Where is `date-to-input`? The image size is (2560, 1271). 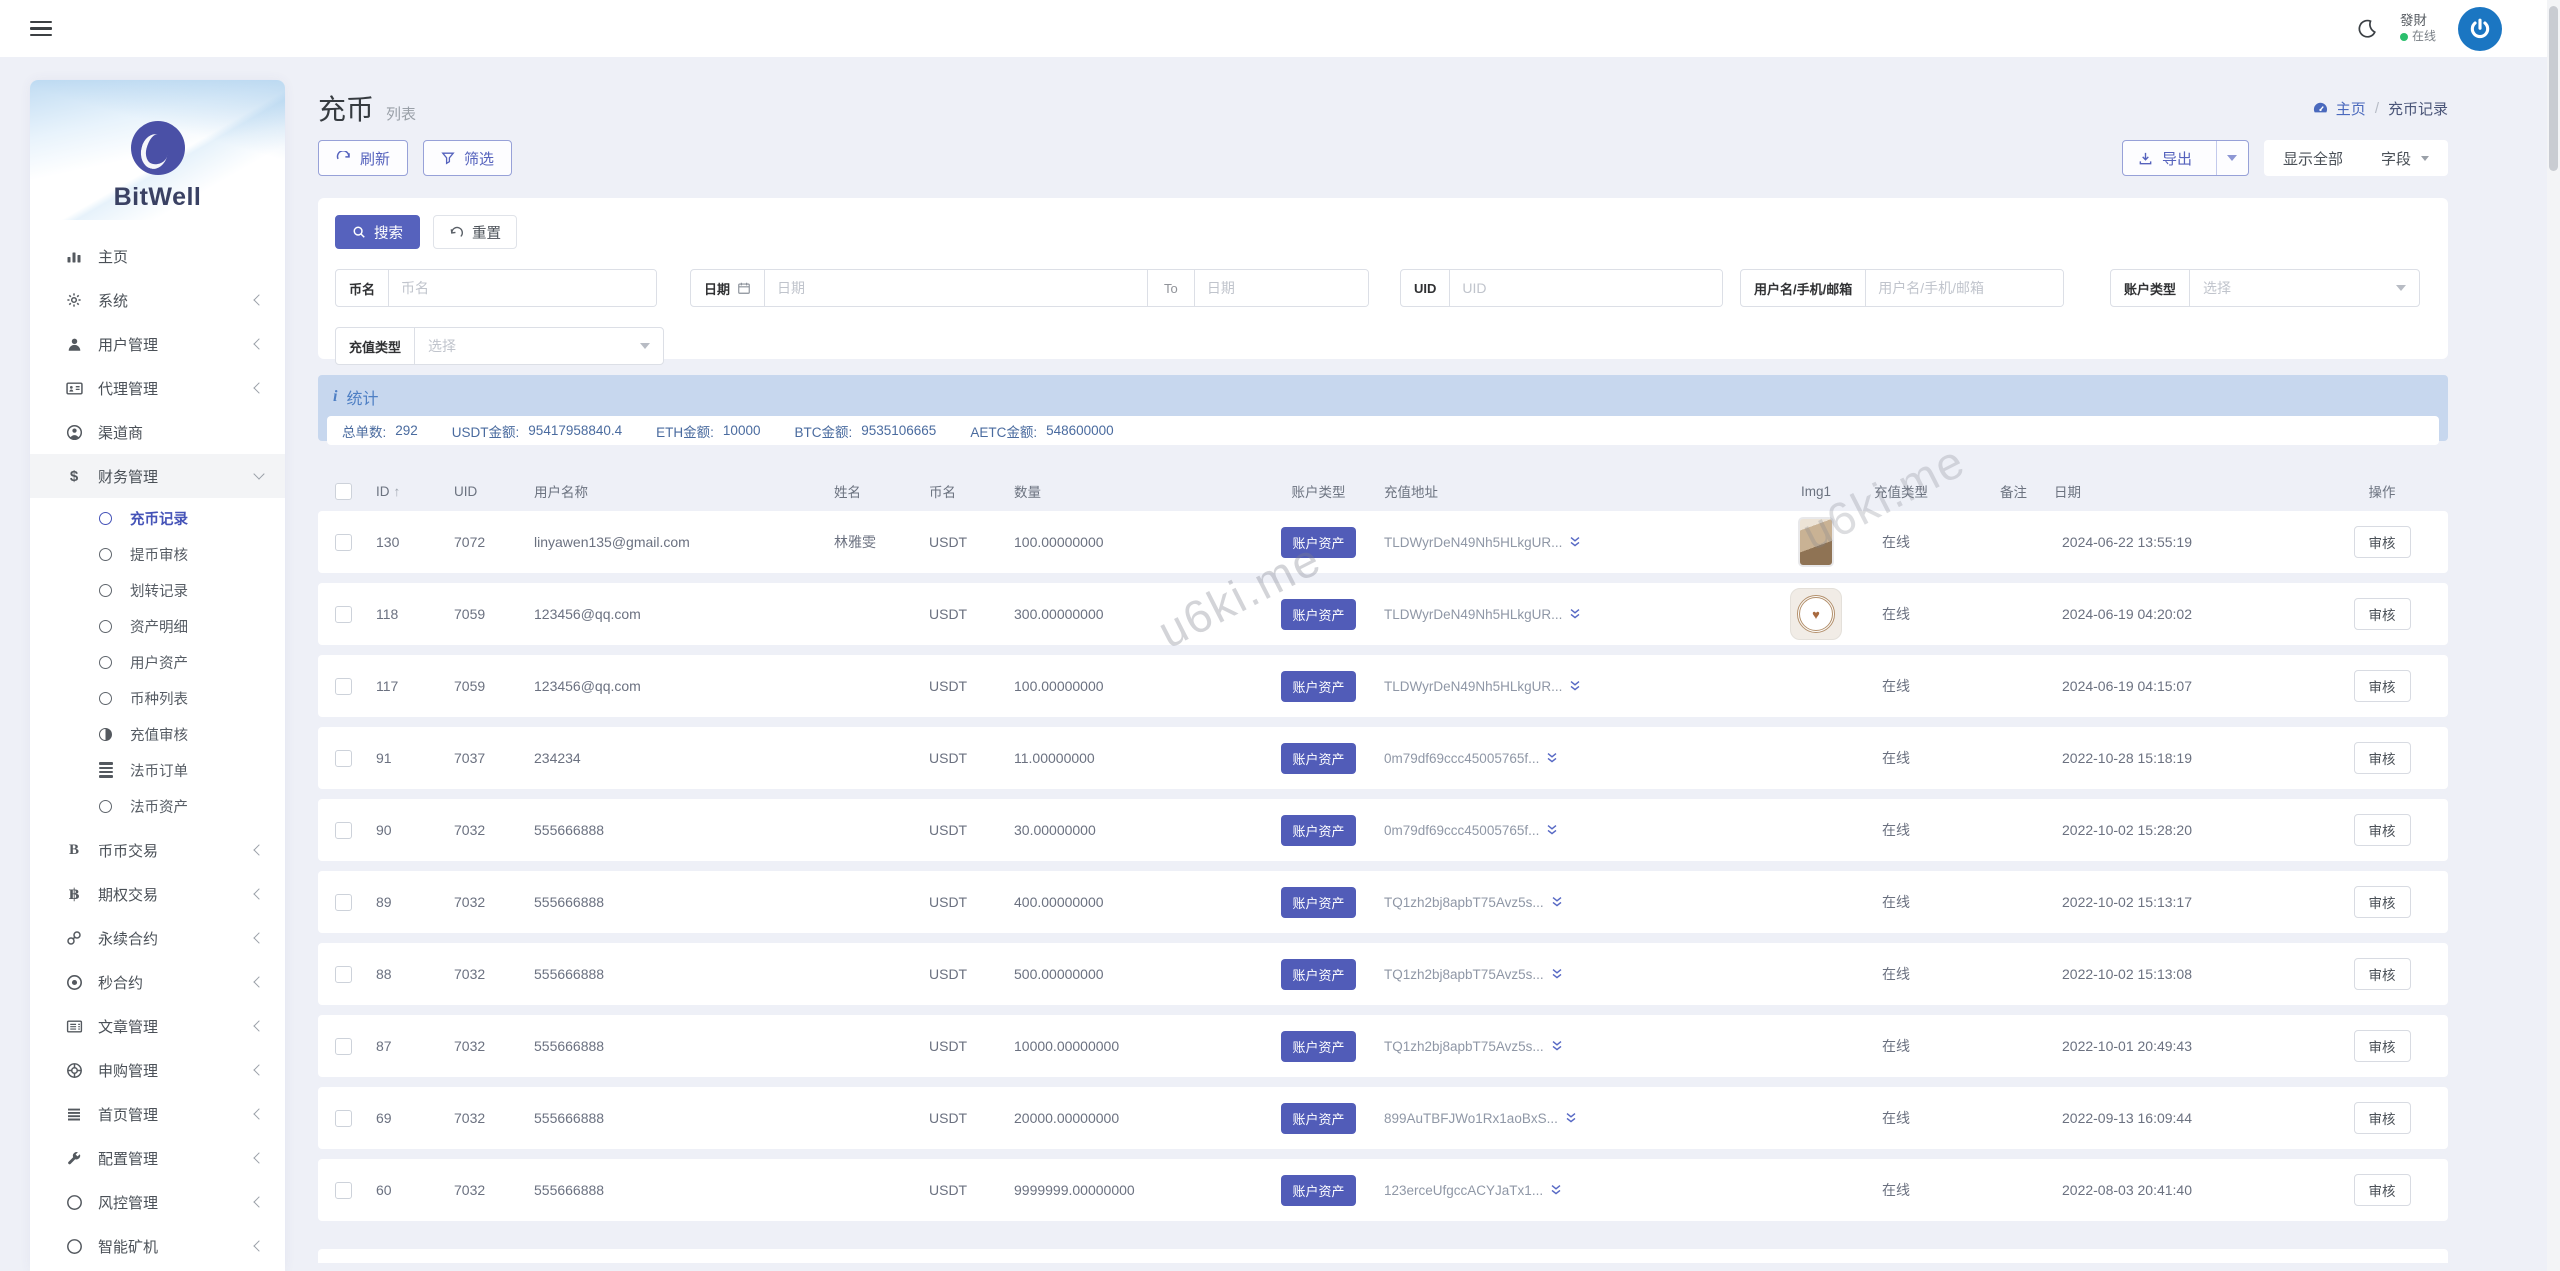
date-to-input is located at coordinates (1281, 288).